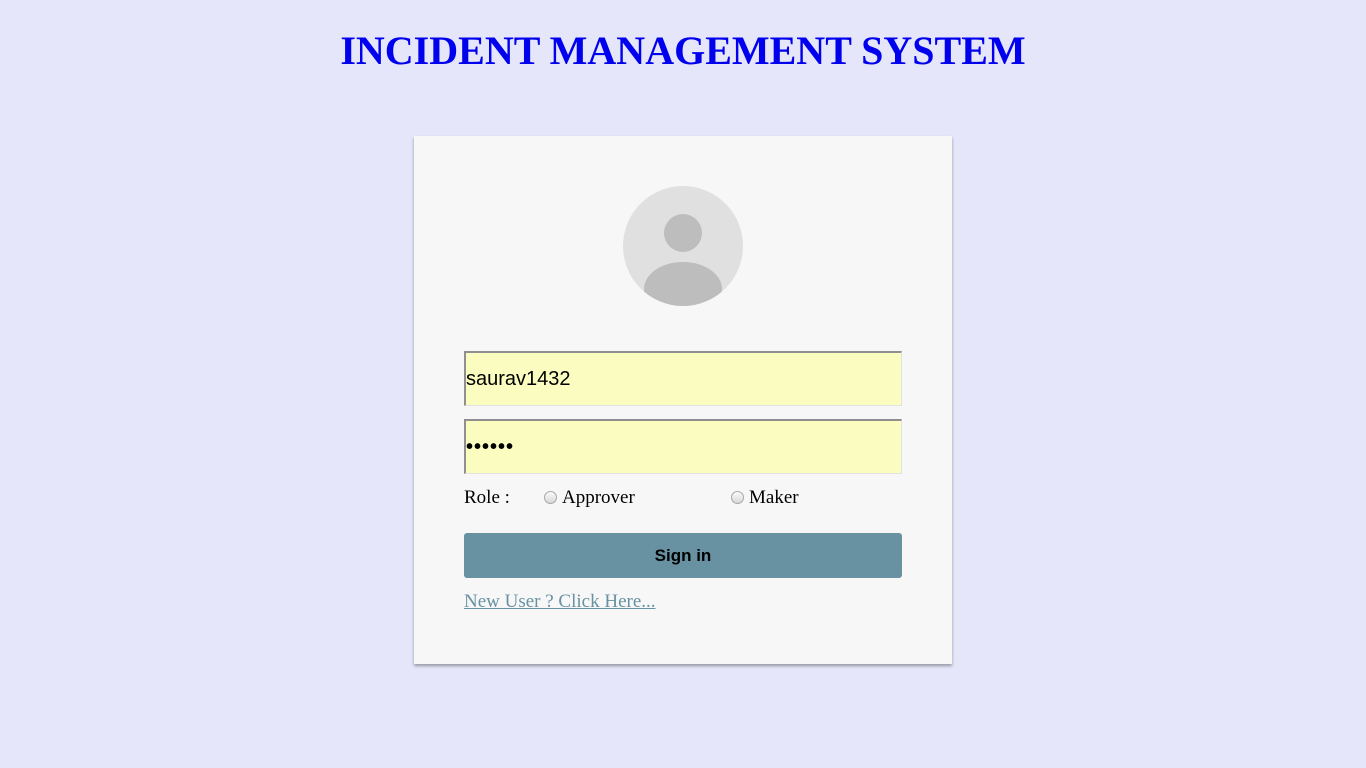 This screenshot has height=768, width=1366. What do you see at coordinates (683, 50) in the screenshot?
I see `page-title: INCIDENT MANAGEMENT SYSTEM` at bounding box center [683, 50].